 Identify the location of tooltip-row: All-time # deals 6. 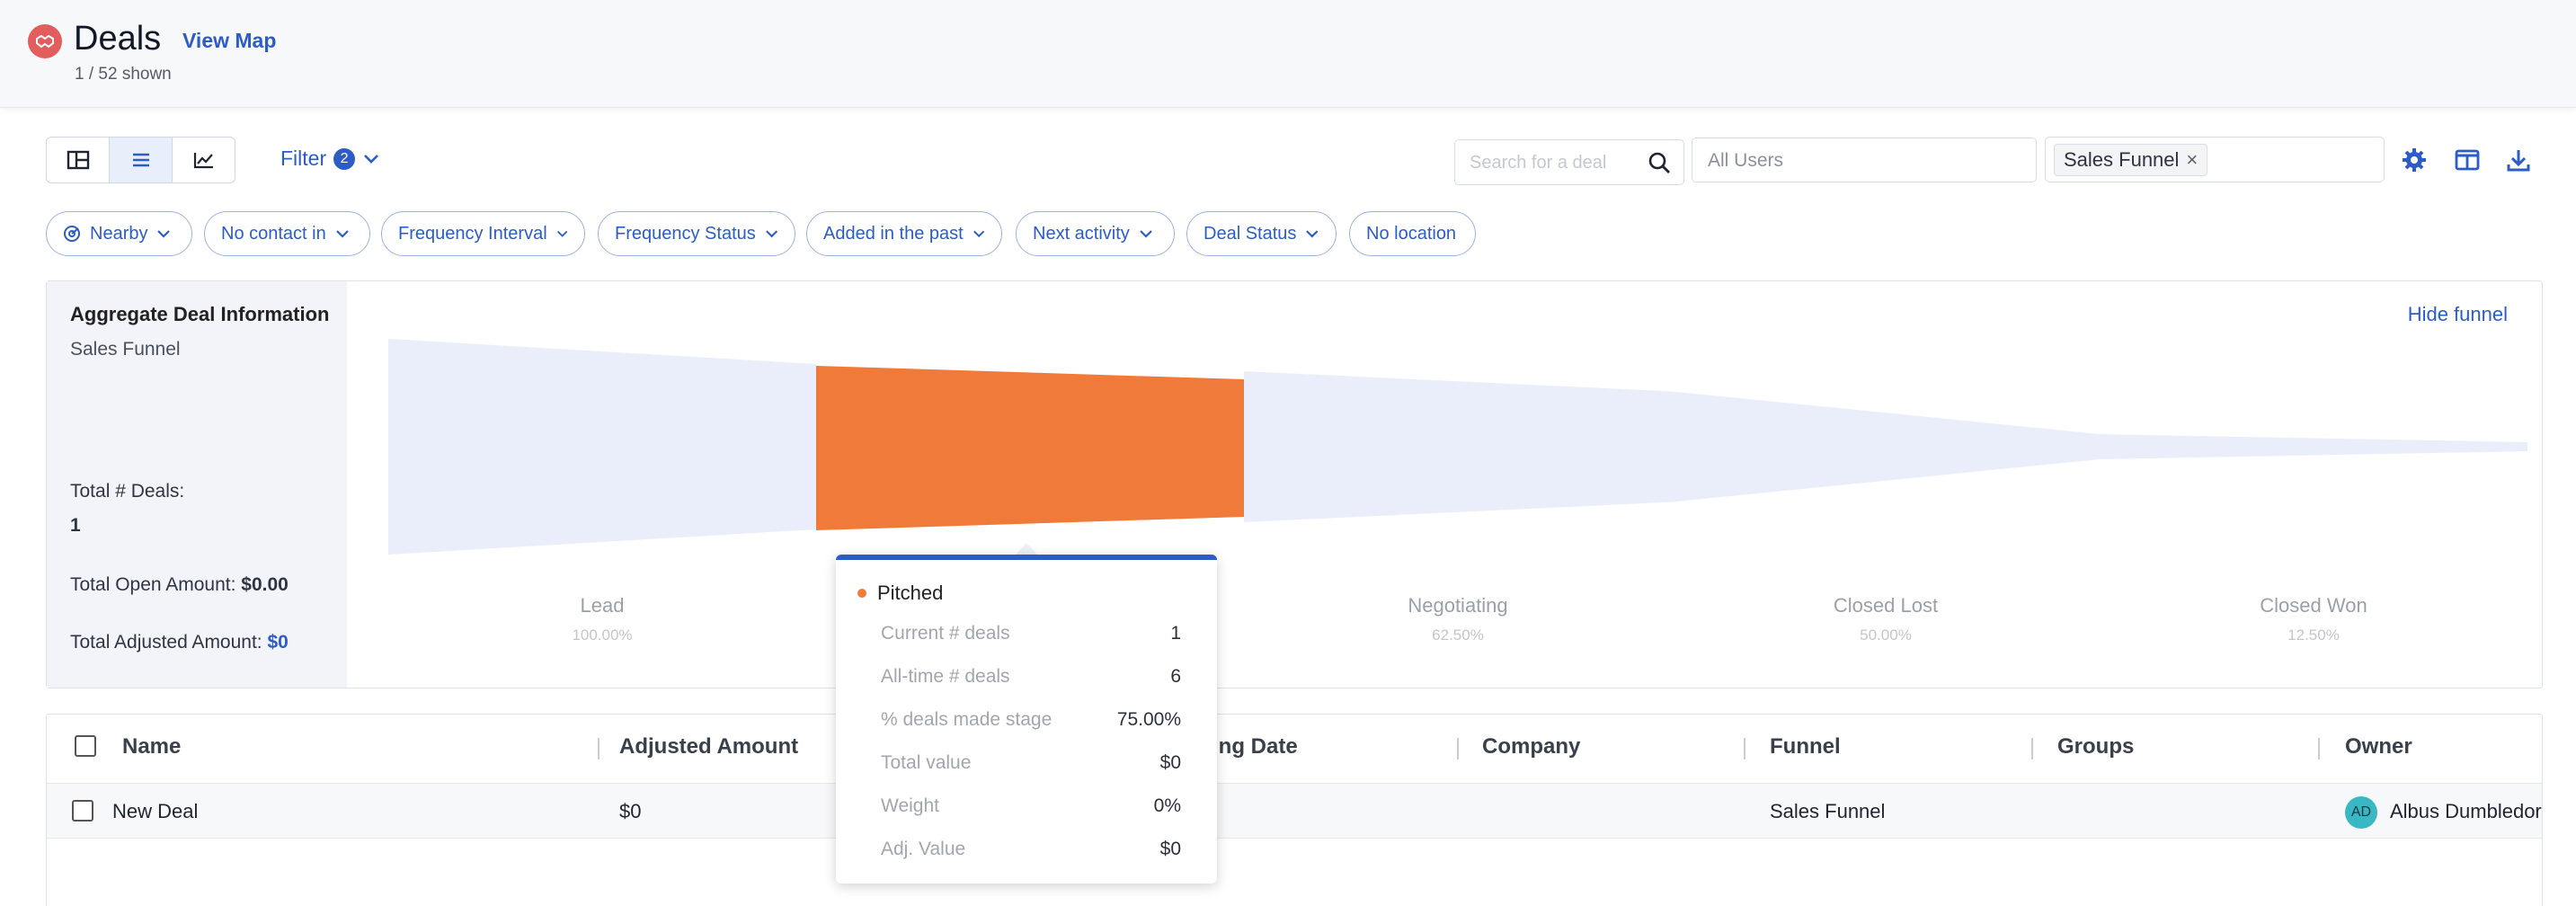
(1031, 677).